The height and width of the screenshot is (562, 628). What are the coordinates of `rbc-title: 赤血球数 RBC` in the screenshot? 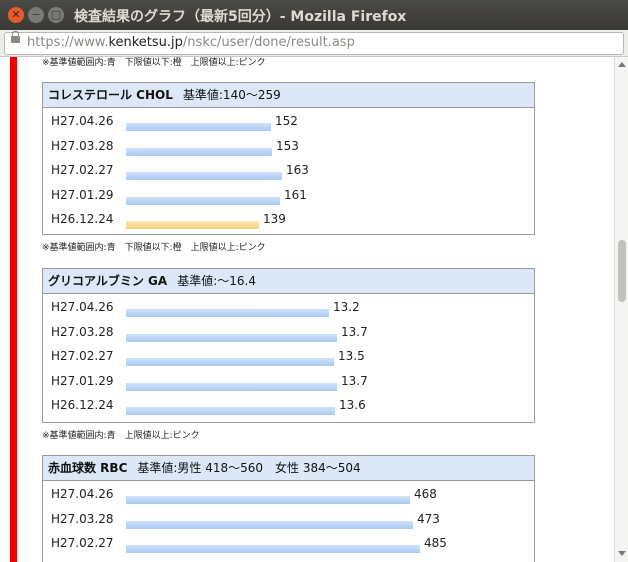 It's located at (88, 468).